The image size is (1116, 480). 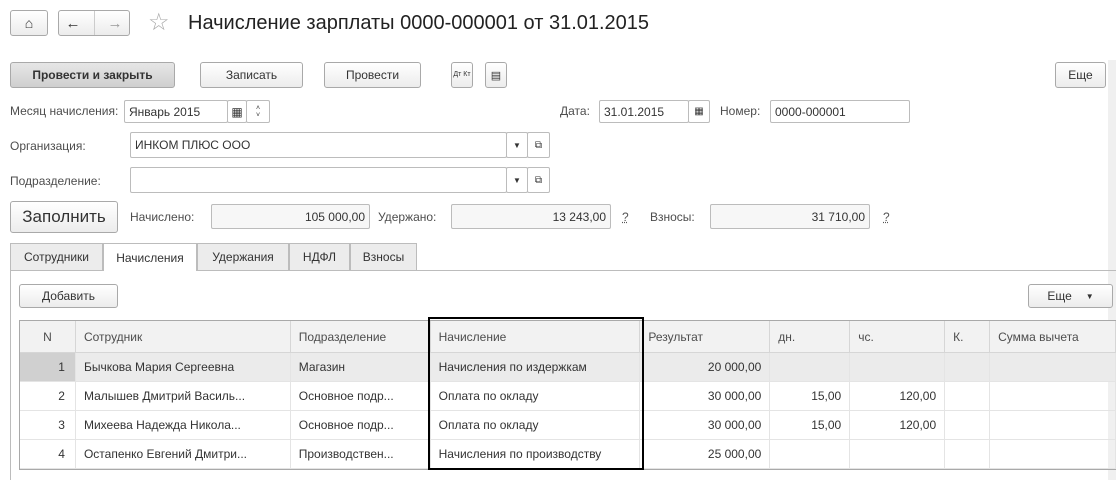 What do you see at coordinates (318, 180) in the screenshot?
I see `dept-input` at bounding box center [318, 180].